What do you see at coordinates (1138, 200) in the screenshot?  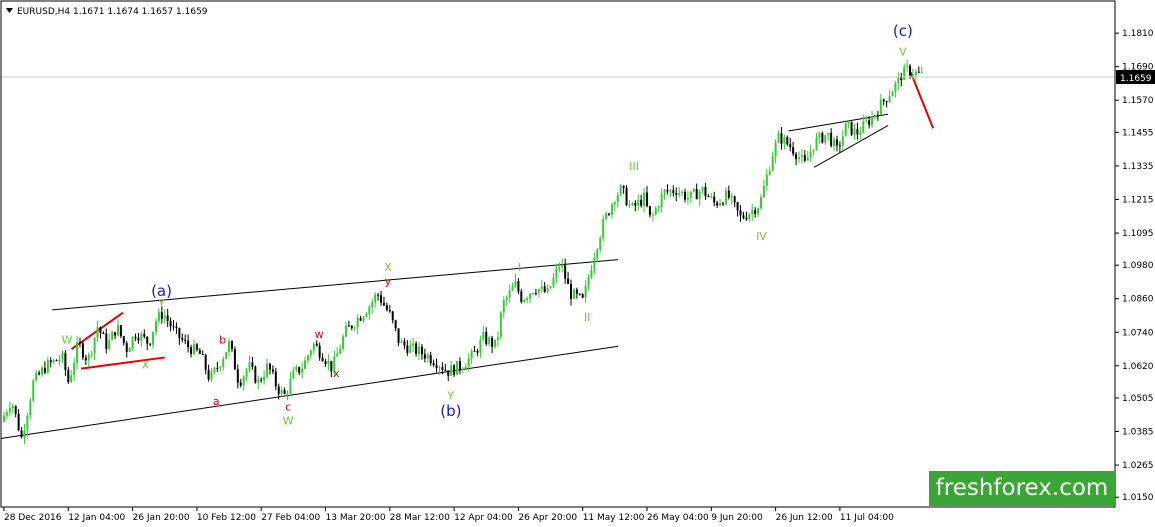 I see `price-tick-label: 1.1215` at bounding box center [1138, 200].